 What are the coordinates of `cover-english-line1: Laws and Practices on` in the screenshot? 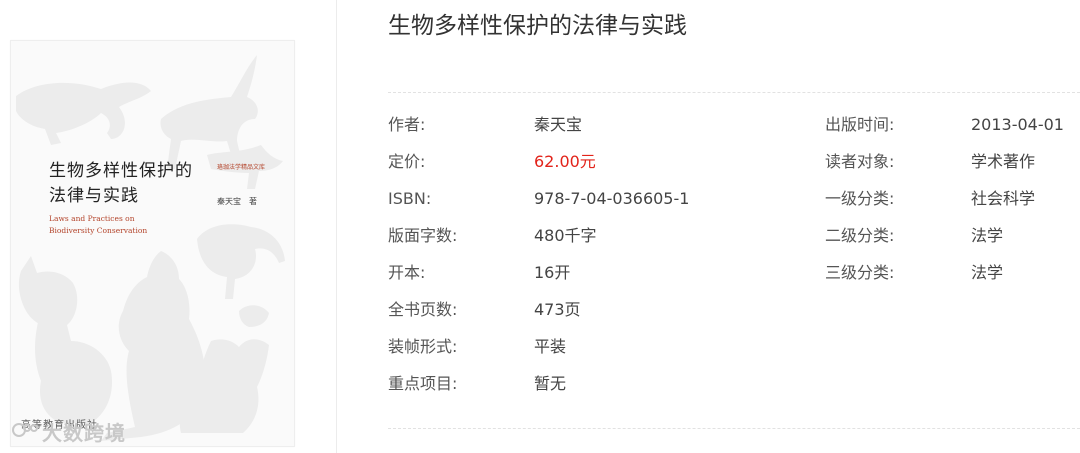 It's located at (92, 218).